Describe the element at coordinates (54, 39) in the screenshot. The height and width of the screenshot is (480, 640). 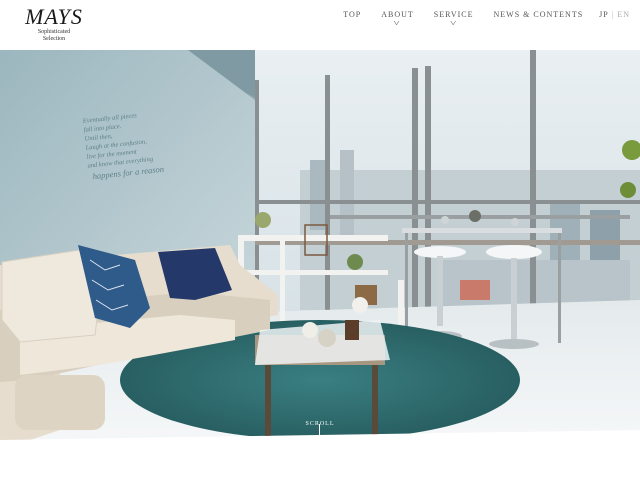
I see `logo-tagline-2: Selection` at that location.